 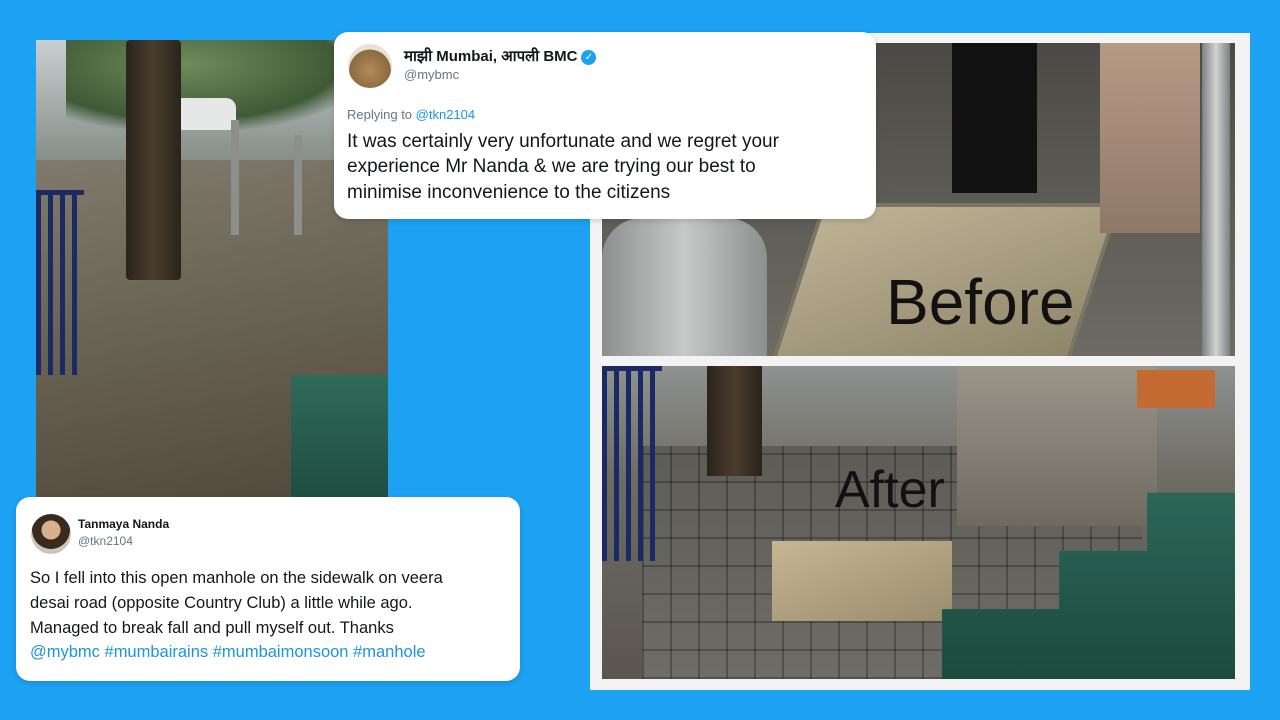 What do you see at coordinates (980, 302) in the screenshot?
I see `before-label: Before` at bounding box center [980, 302].